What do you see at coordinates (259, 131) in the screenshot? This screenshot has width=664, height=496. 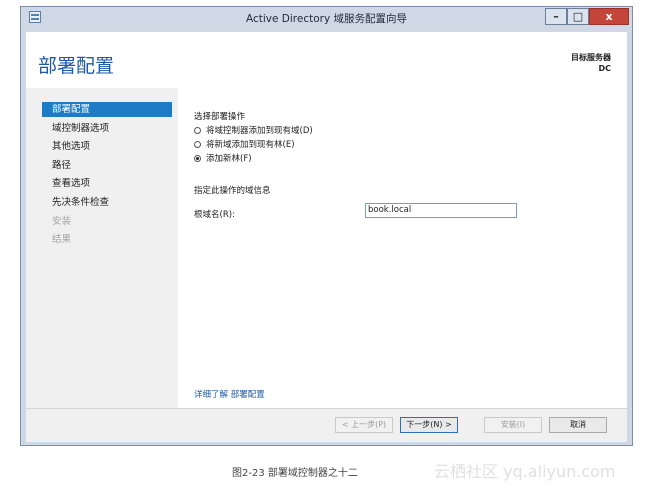 I see `radio-label: 将域控制器添加到现有域(D)` at bounding box center [259, 131].